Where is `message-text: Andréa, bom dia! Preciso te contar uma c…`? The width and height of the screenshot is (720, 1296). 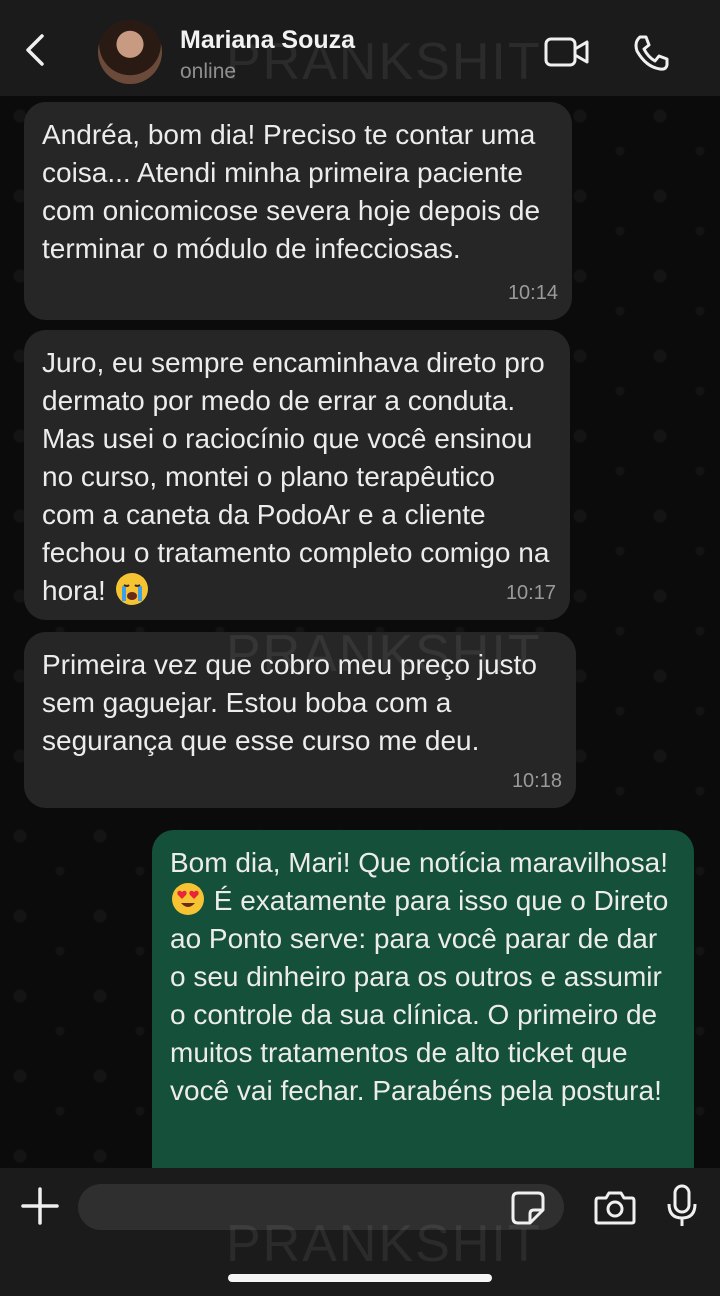 message-text: Andréa, bom dia! Preciso te contar uma c… is located at coordinates (291, 191).